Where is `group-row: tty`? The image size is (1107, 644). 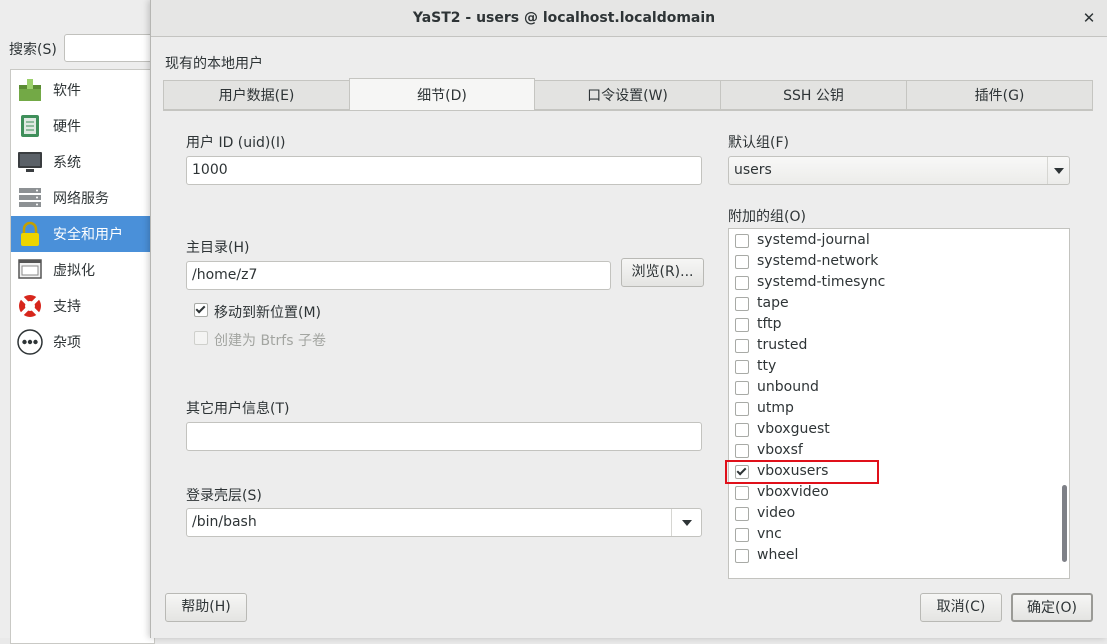 group-row: tty is located at coordinates (892, 367).